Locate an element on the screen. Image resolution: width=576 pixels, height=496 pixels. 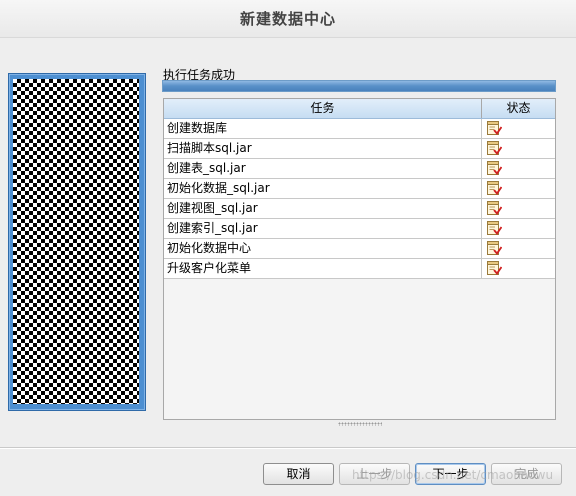
task-name: 创建视图_sql.jar is located at coordinates (323, 208).